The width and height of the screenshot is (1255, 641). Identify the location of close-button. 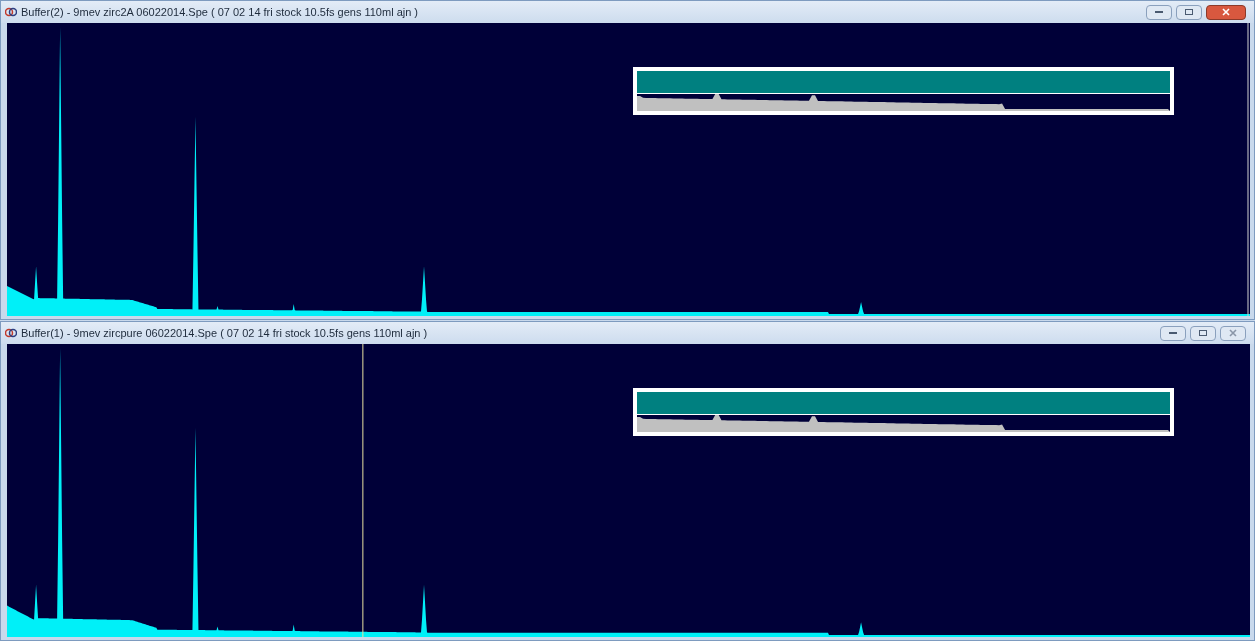
(1226, 12).